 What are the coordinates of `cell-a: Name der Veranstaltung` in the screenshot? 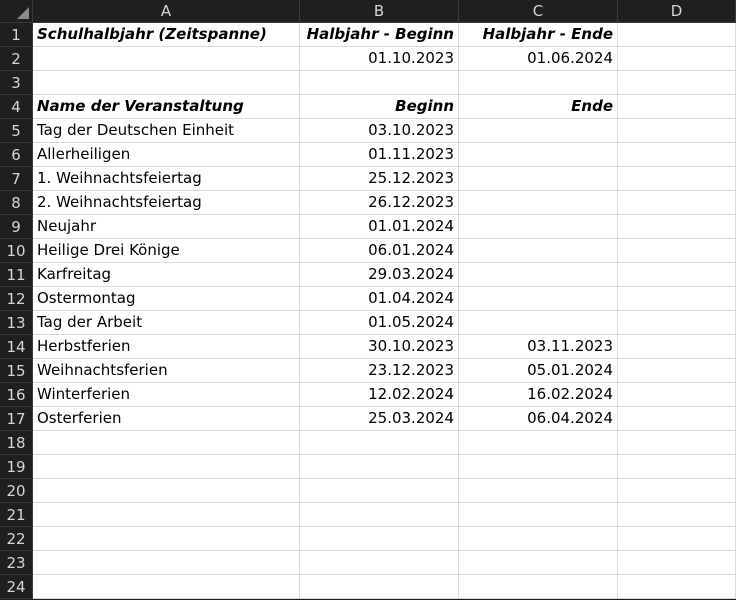 It's located at (166, 107).